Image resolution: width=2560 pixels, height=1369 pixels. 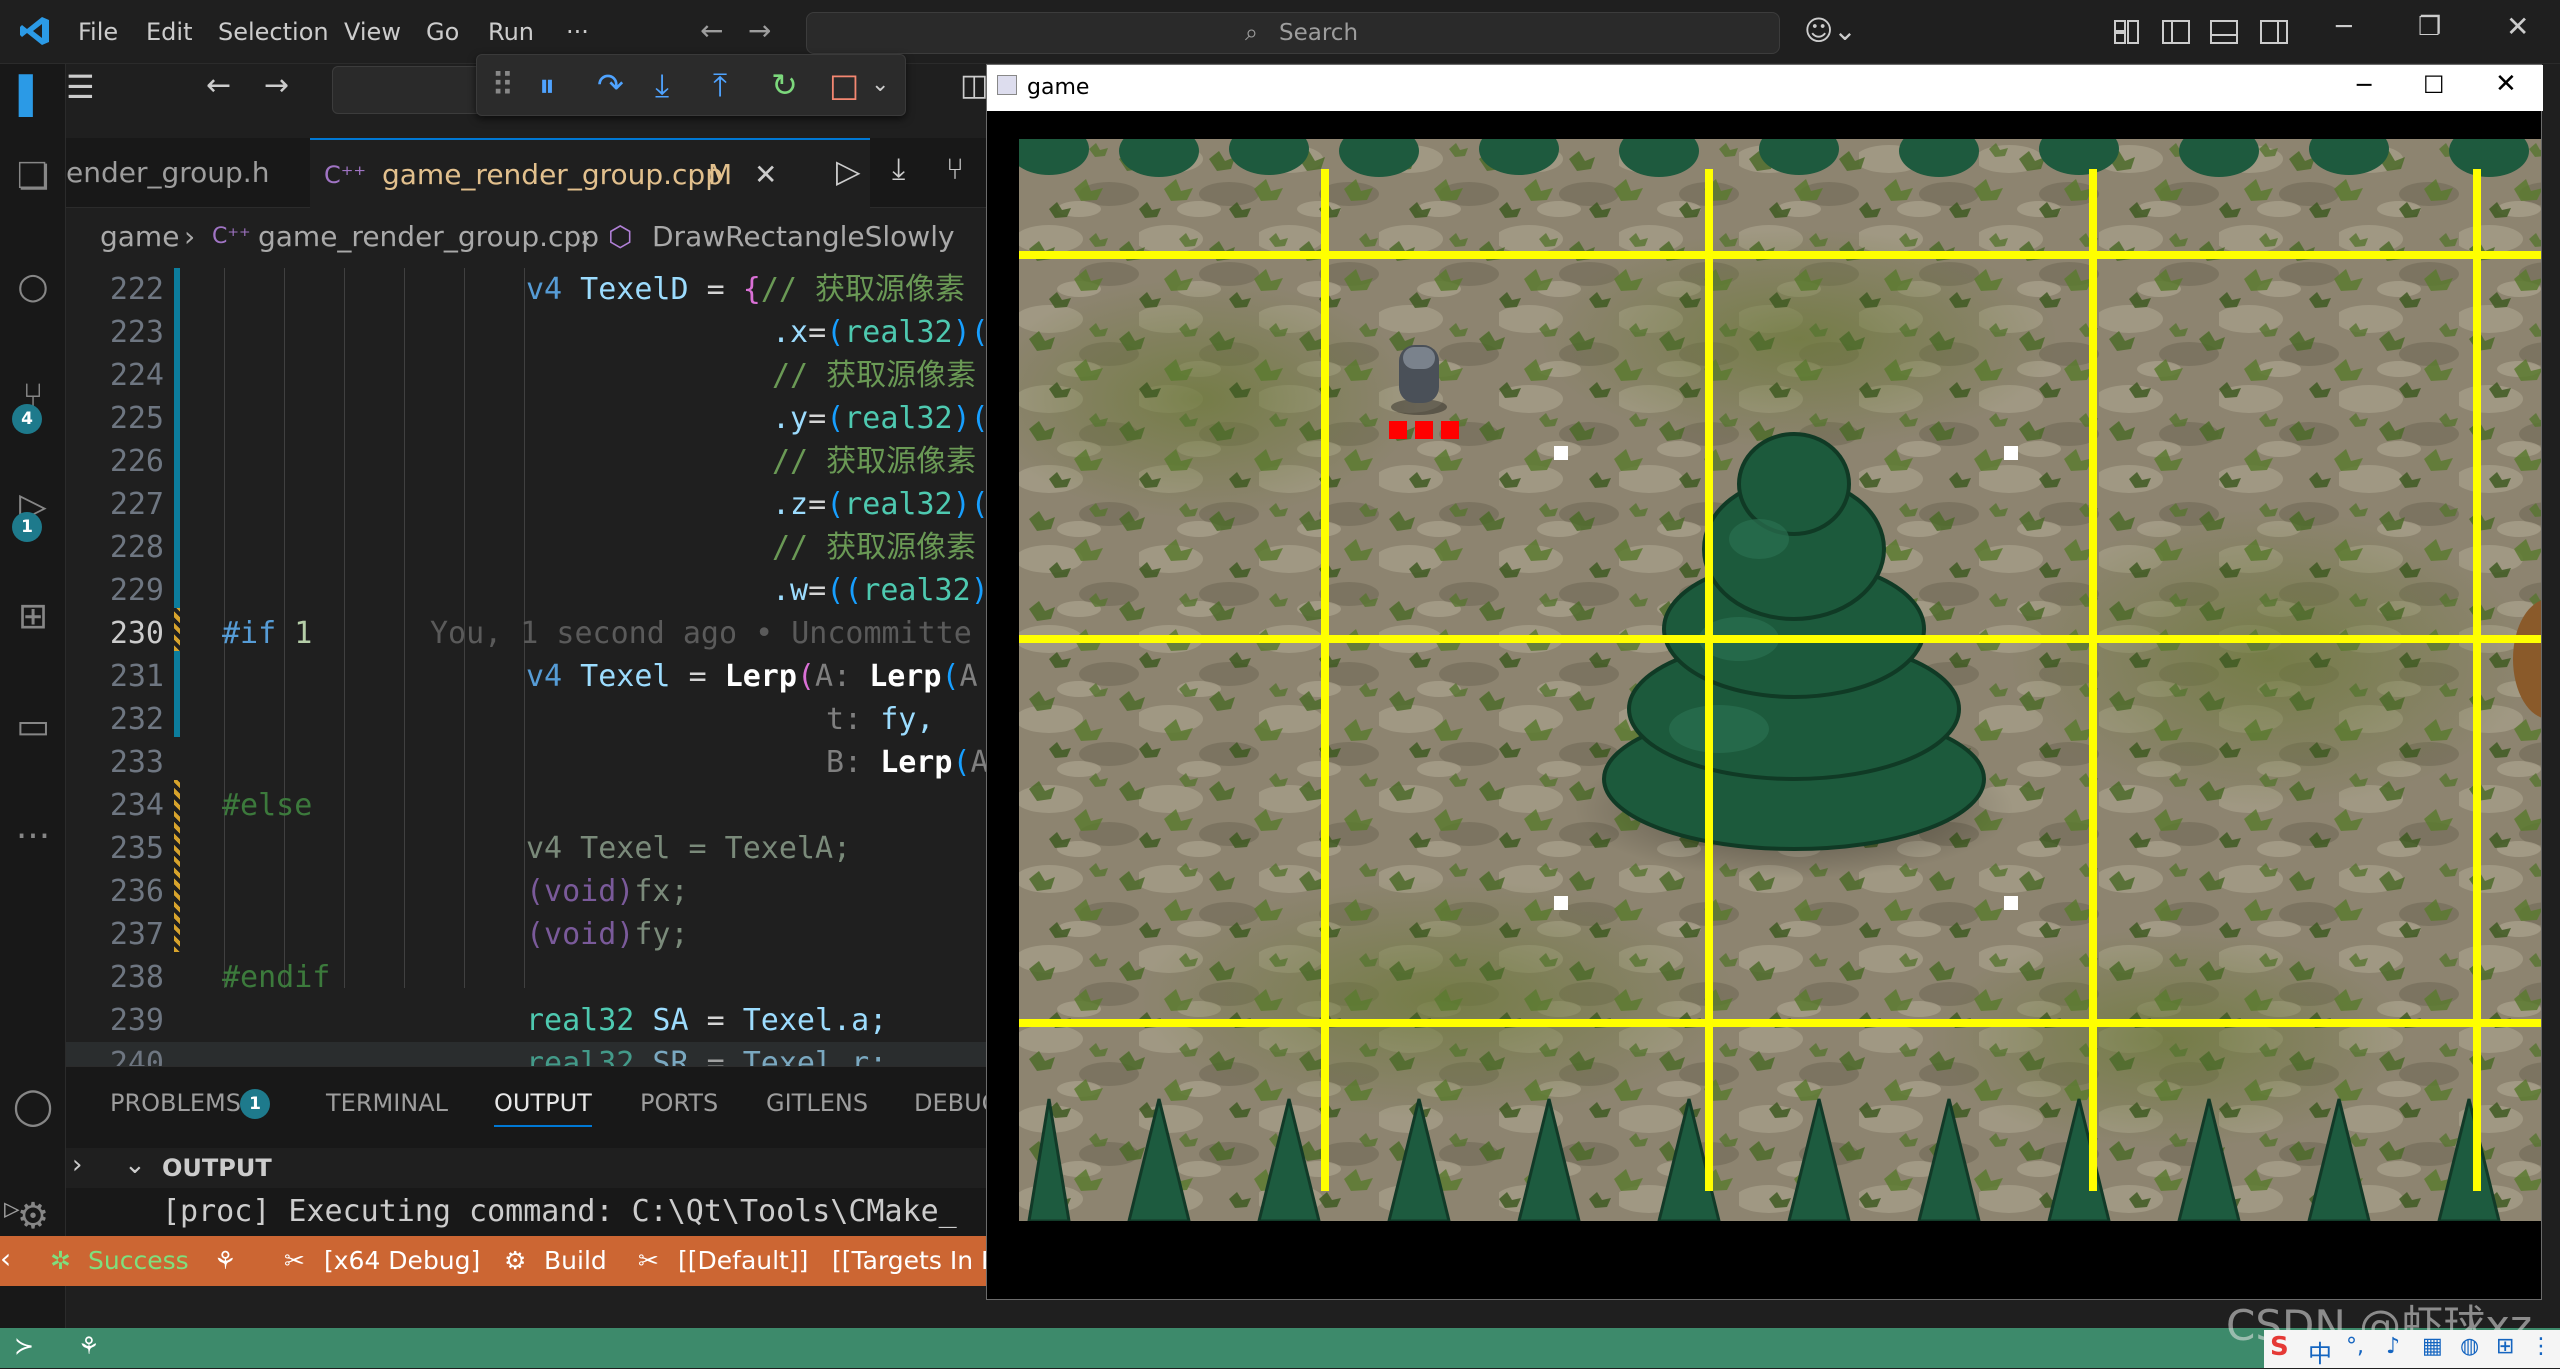 I want to click on toolbox-icon: ⊞, so click(x=2505, y=1346).